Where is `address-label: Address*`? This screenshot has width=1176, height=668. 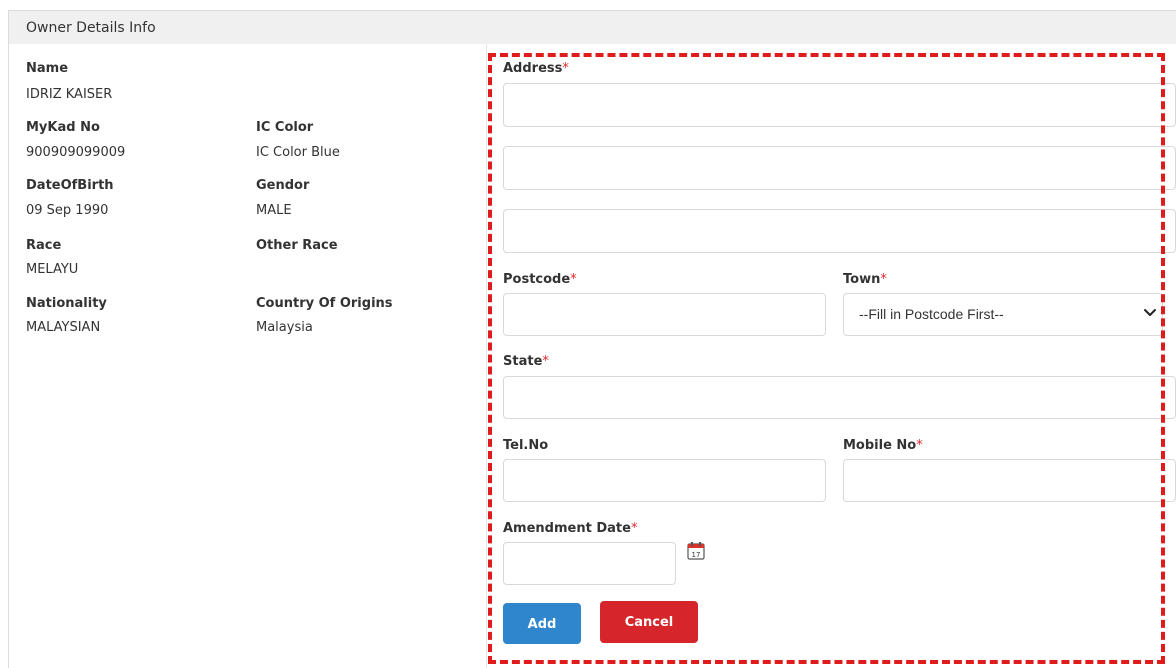 address-label: Address* is located at coordinates (536, 68).